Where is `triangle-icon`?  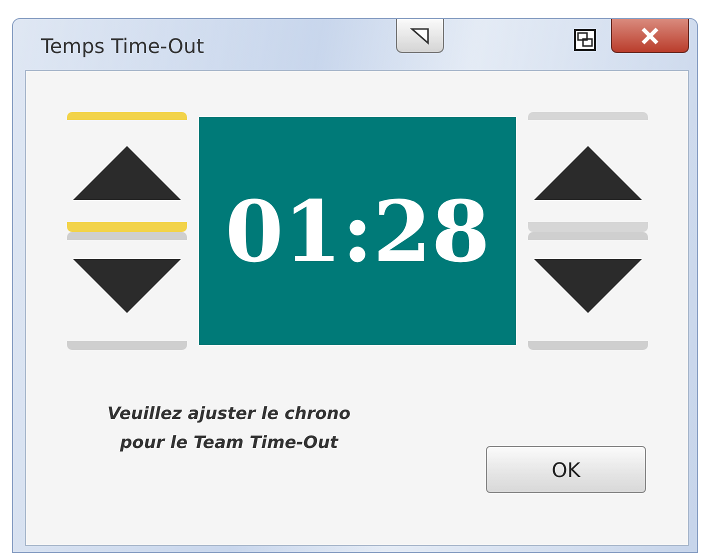
triangle-icon is located at coordinates (420, 35).